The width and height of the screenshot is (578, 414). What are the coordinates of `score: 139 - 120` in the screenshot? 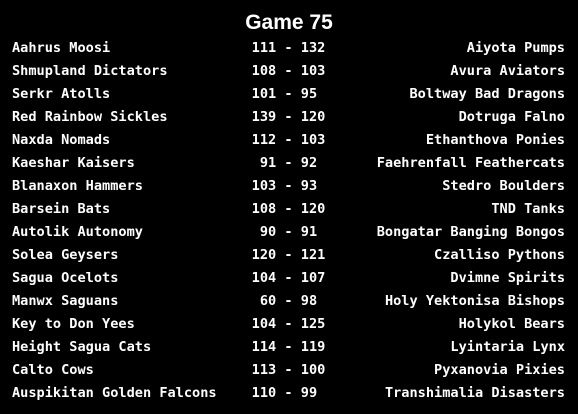 It's located at (288, 117).